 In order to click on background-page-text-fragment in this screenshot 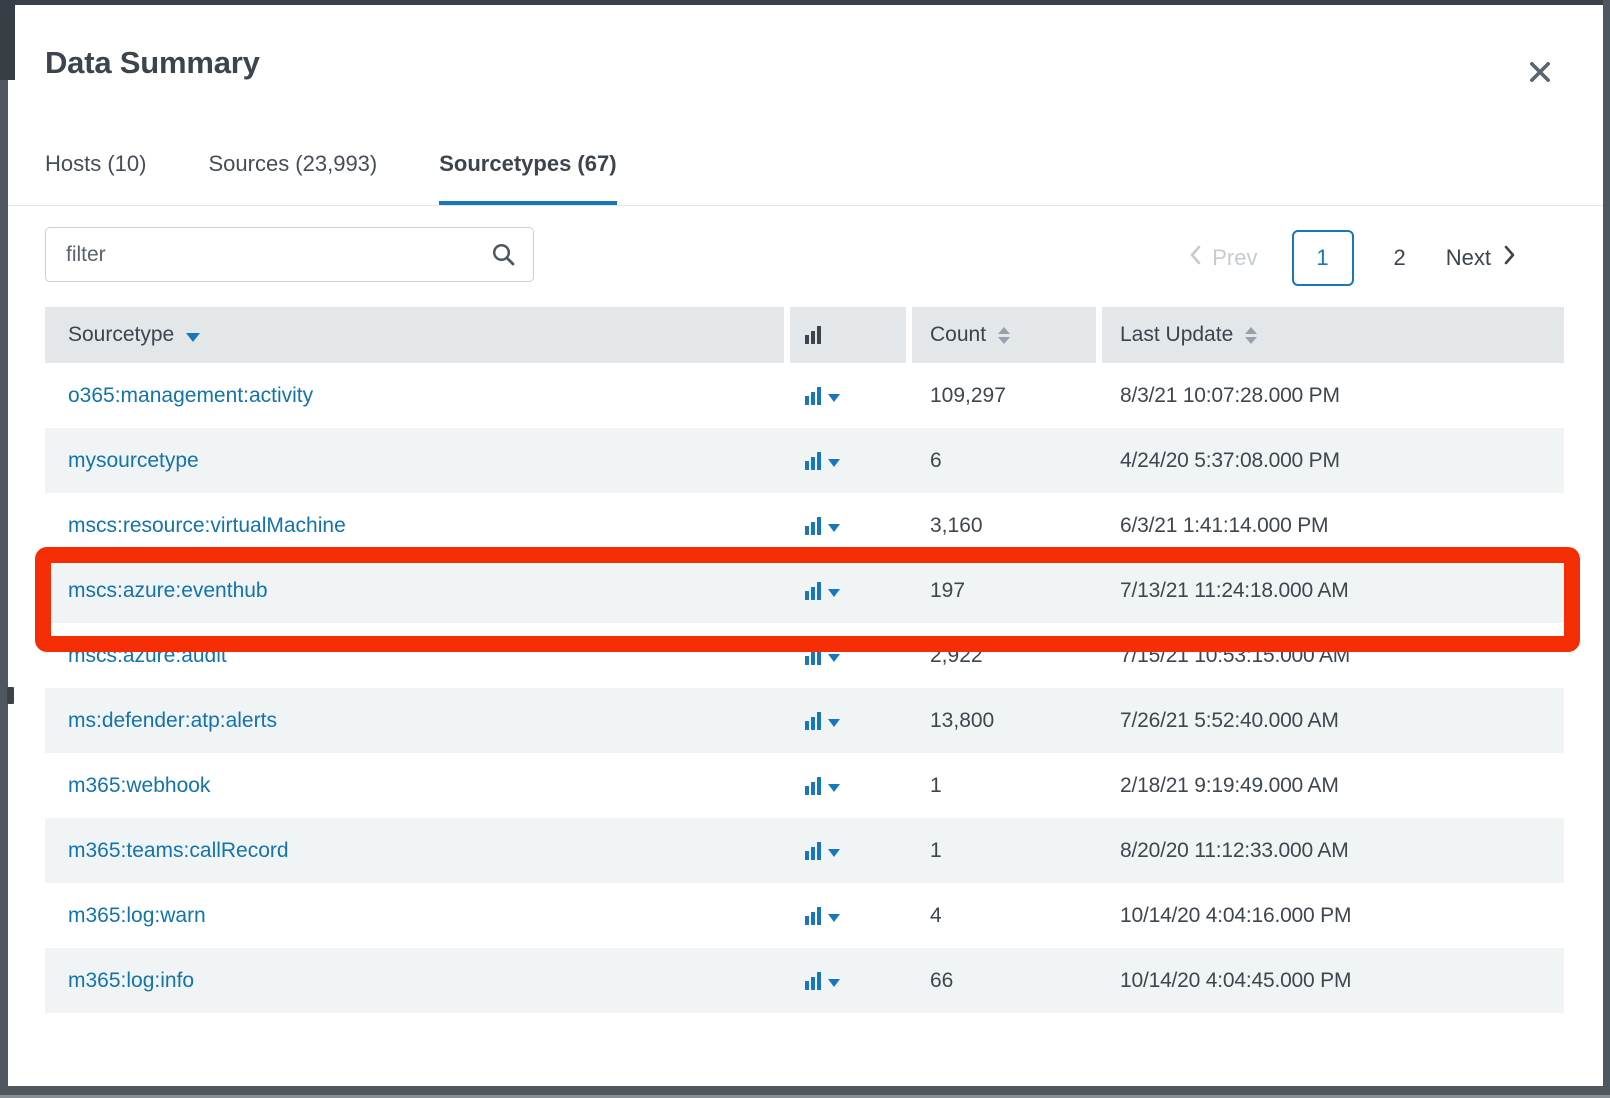, I will do `click(10, 695)`.